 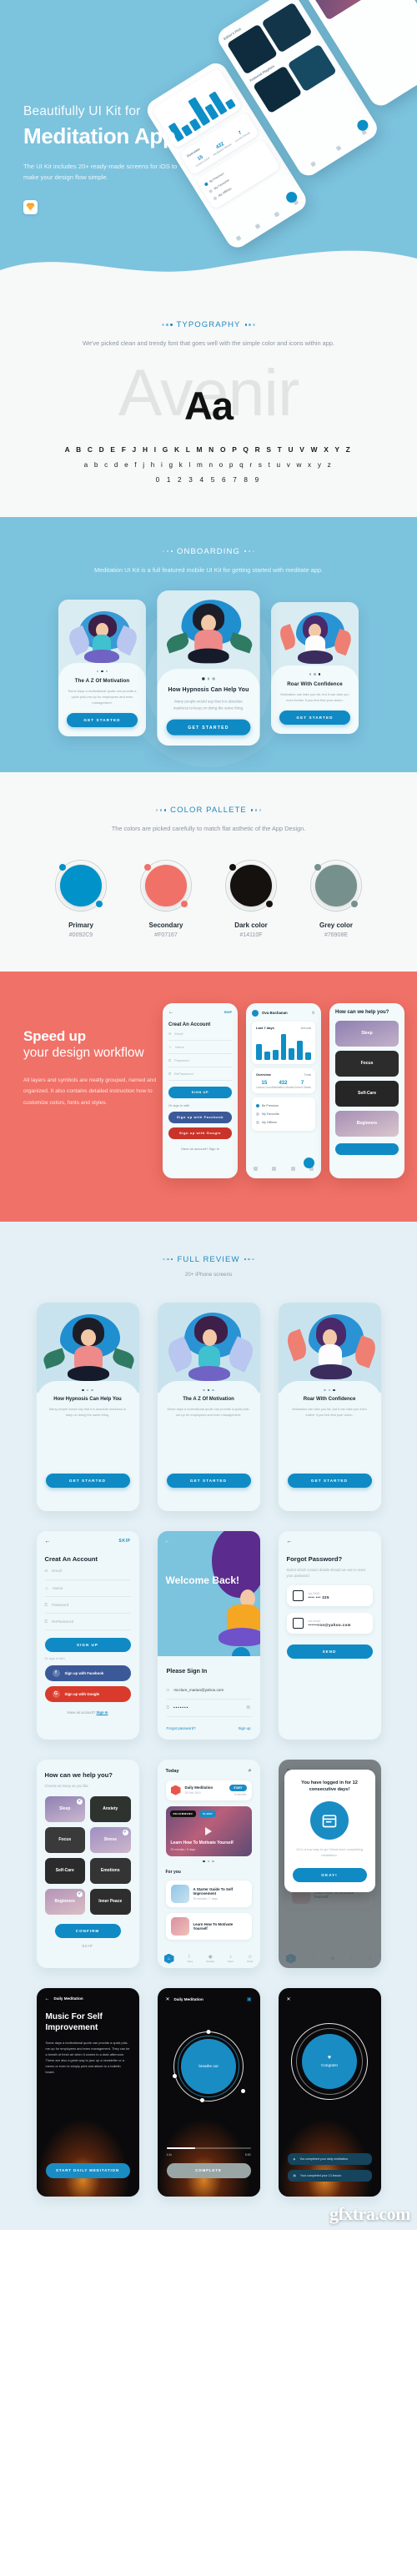 What do you see at coordinates (309, 1162) in the screenshot?
I see `meditate-fab-icon` at bounding box center [309, 1162].